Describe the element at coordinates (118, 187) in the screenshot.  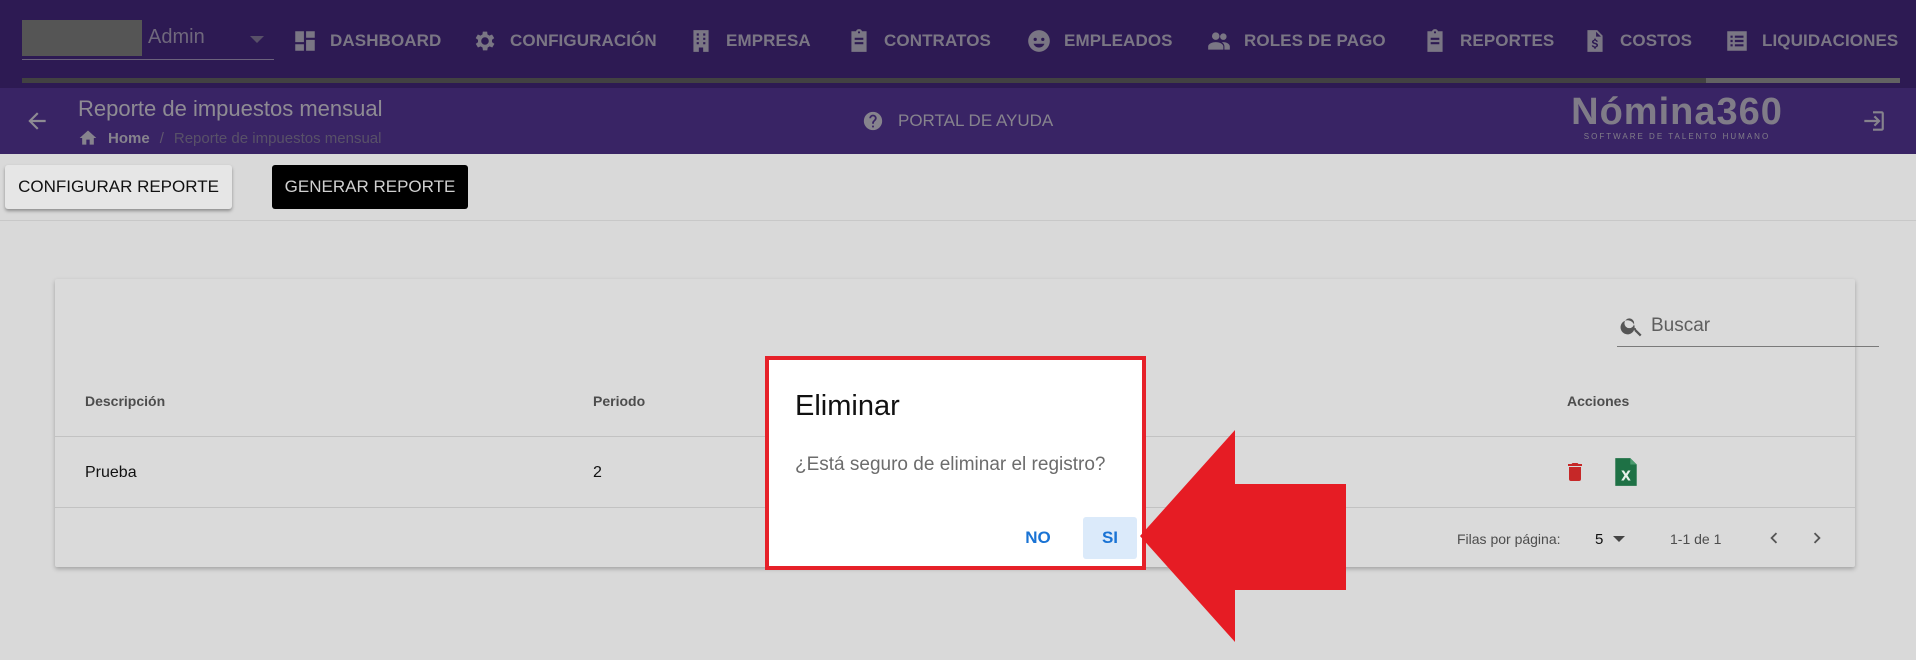
I see `configure-report-button: CONFIGURAR REPORTE` at that location.